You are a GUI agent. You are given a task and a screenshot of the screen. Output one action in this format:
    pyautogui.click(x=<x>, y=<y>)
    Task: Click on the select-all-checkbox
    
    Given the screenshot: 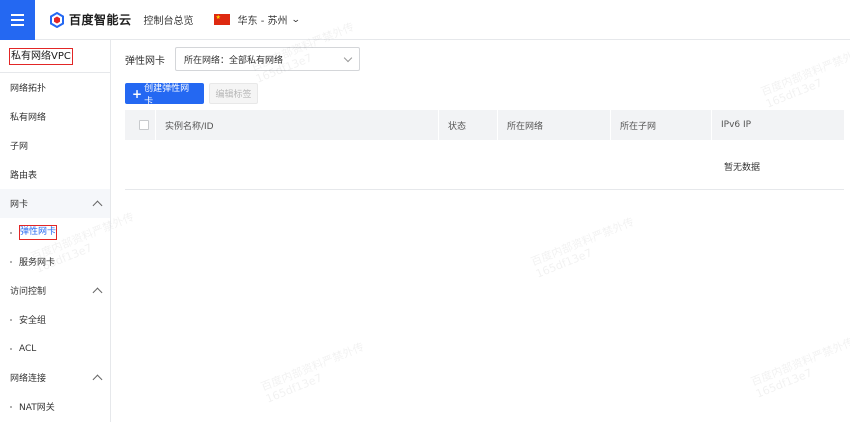 What is the action you would take?
    pyautogui.click(x=144, y=125)
    